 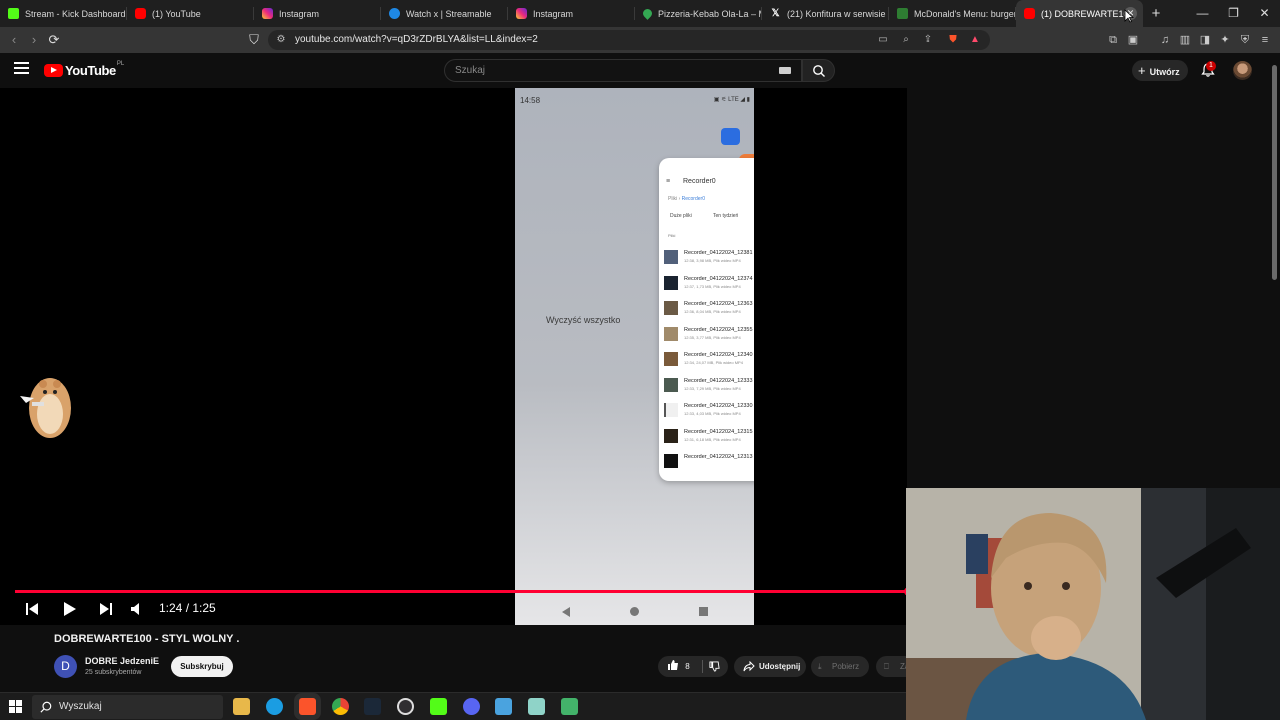 What do you see at coordinates (975, 40) in the screenshot?
I see `brave-rewards-icon: ▲` at bounding box center [975, 40].